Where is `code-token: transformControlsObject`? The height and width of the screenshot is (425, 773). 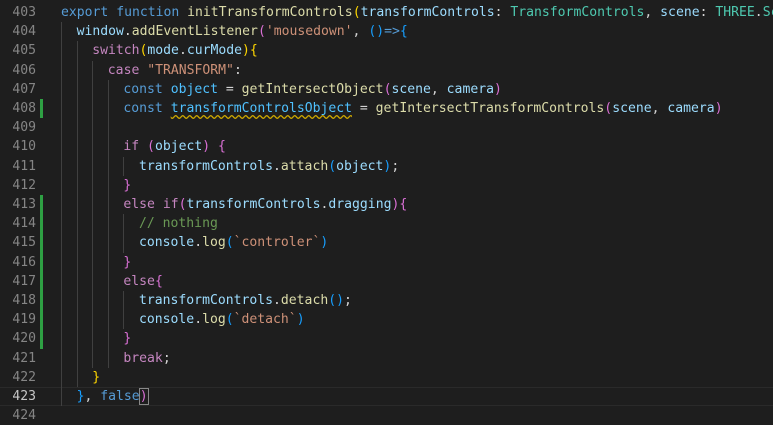 code-token: transformControlsObject is located at coordinates (261, 108).